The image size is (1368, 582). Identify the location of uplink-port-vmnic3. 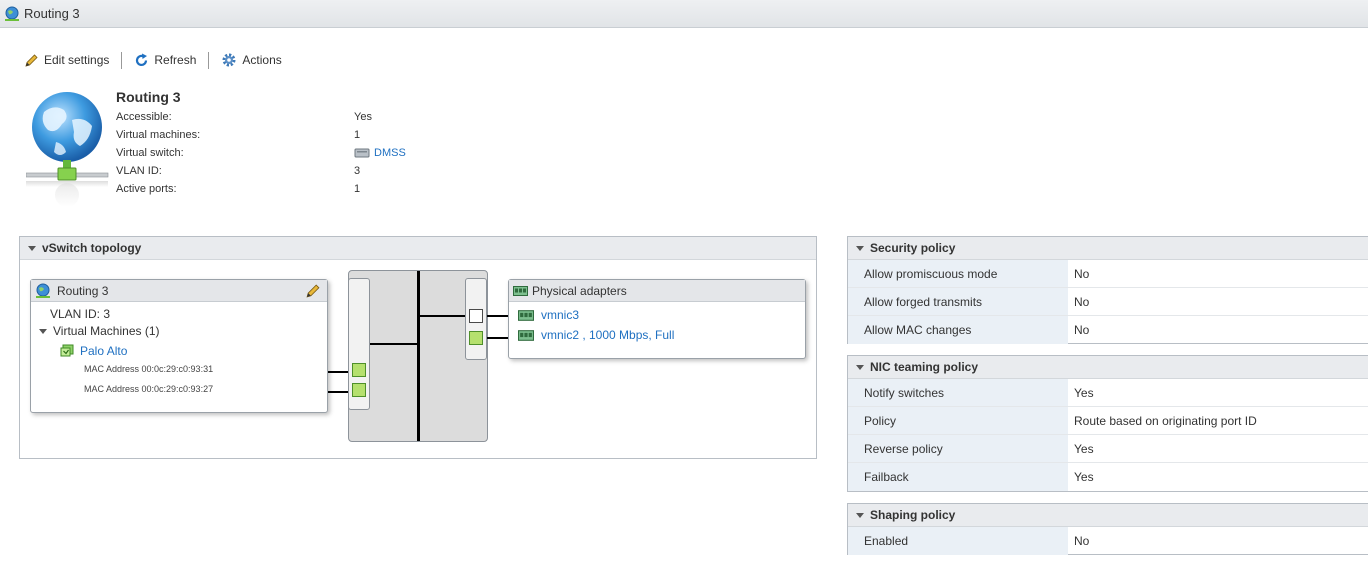
(476, 316).